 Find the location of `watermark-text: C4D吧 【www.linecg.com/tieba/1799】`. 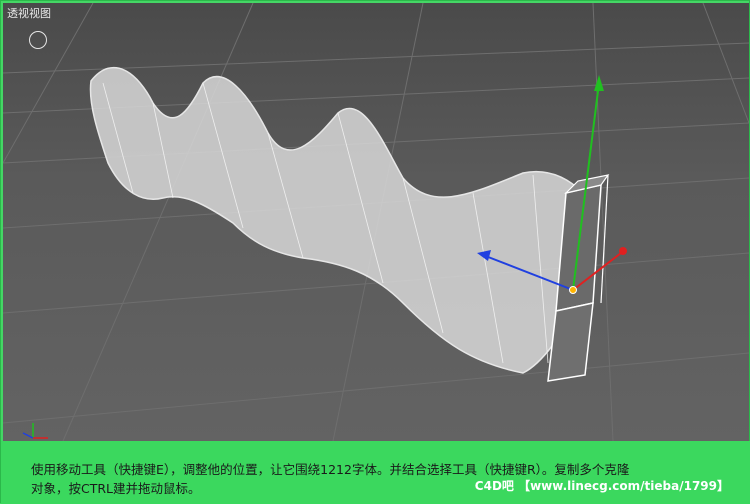

watermark-text: C4D吧 【www.linecg.com/tieba/1799】 is located at coordinates (601, 486).